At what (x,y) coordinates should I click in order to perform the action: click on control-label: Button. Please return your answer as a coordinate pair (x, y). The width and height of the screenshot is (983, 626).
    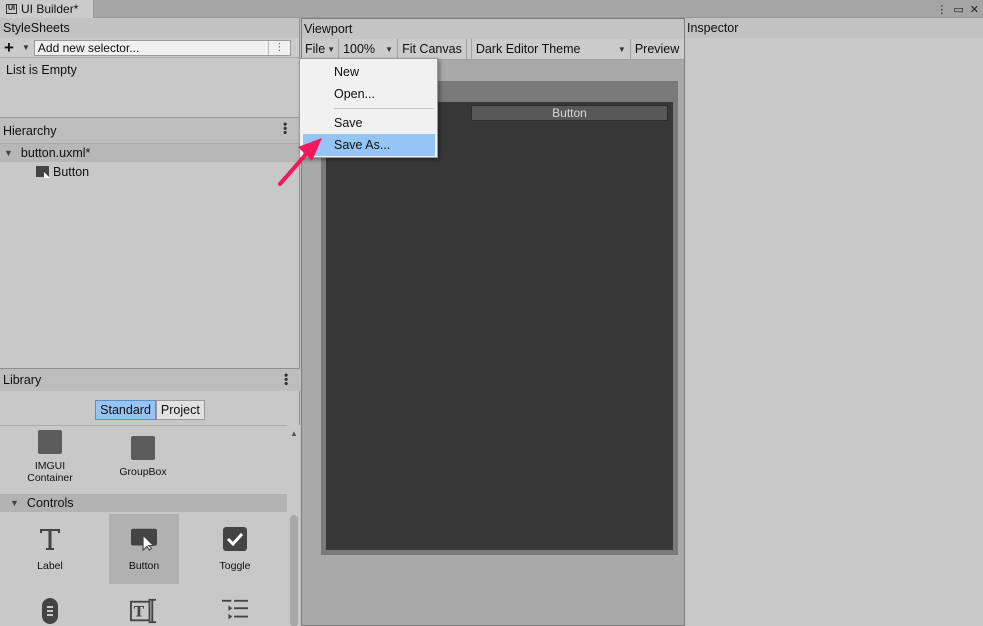
    Looking at the image, I should click on (144, 566).